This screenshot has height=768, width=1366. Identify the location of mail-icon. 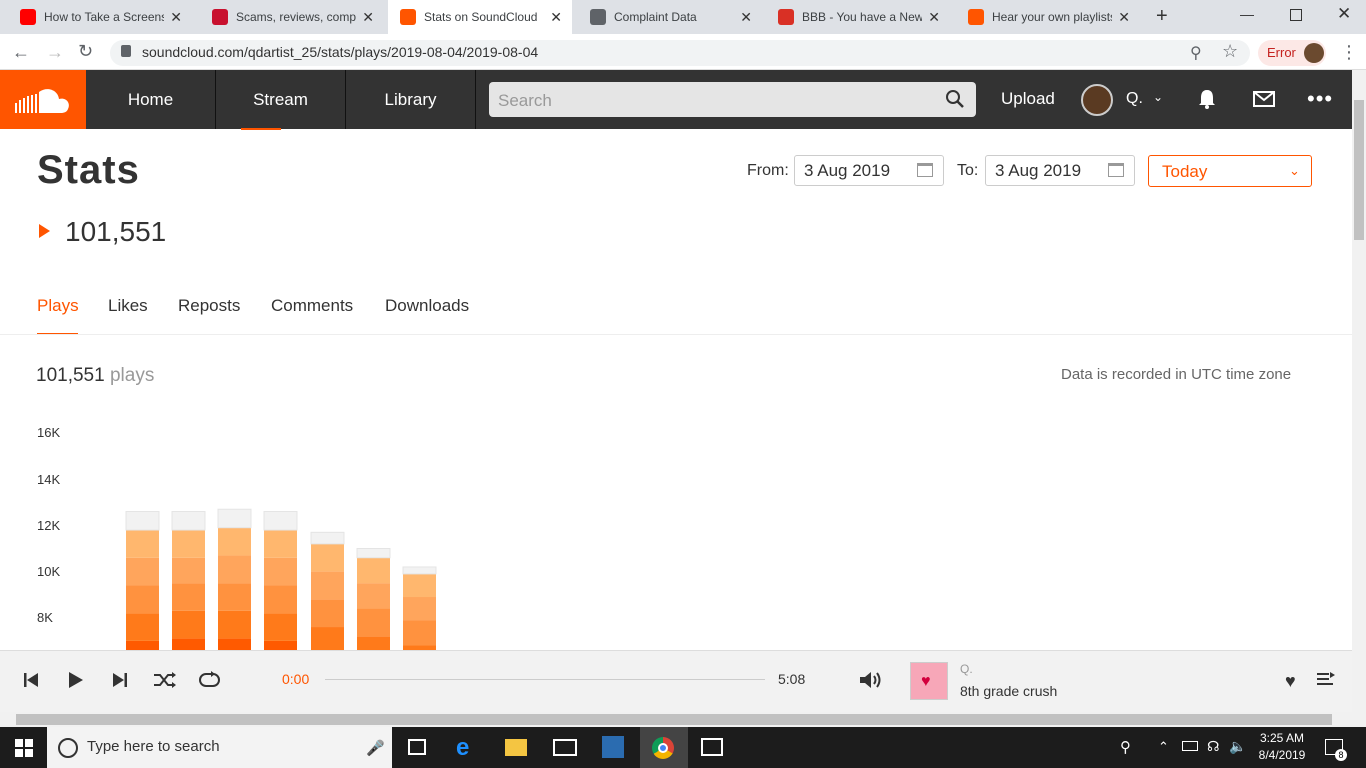
(1264, 101).